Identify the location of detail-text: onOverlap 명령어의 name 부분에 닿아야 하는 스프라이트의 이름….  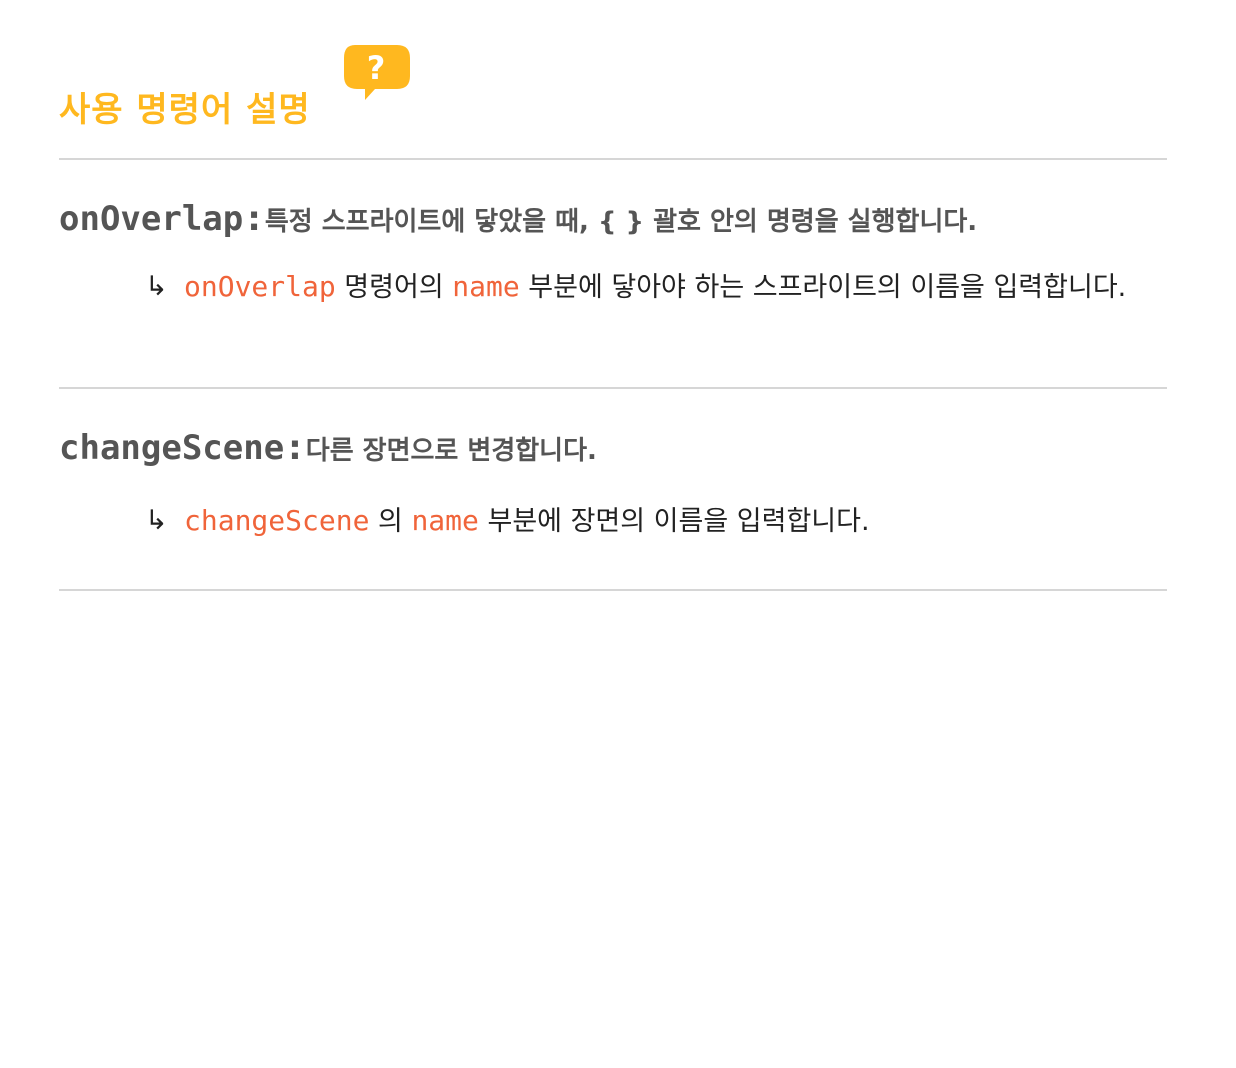
(659, 287).